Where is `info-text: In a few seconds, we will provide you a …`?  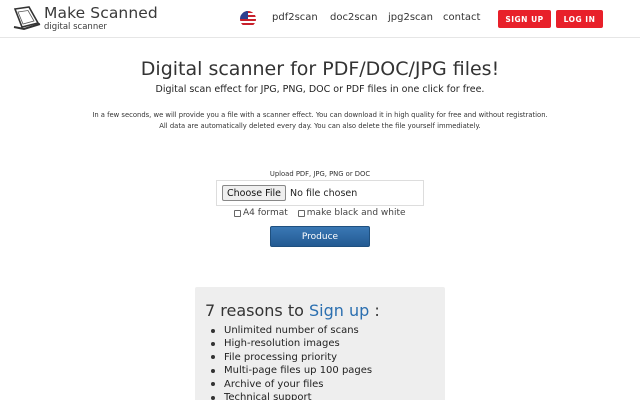 info-text: In a few seconds, we will provide you a … is located at coordinates (320, 121).